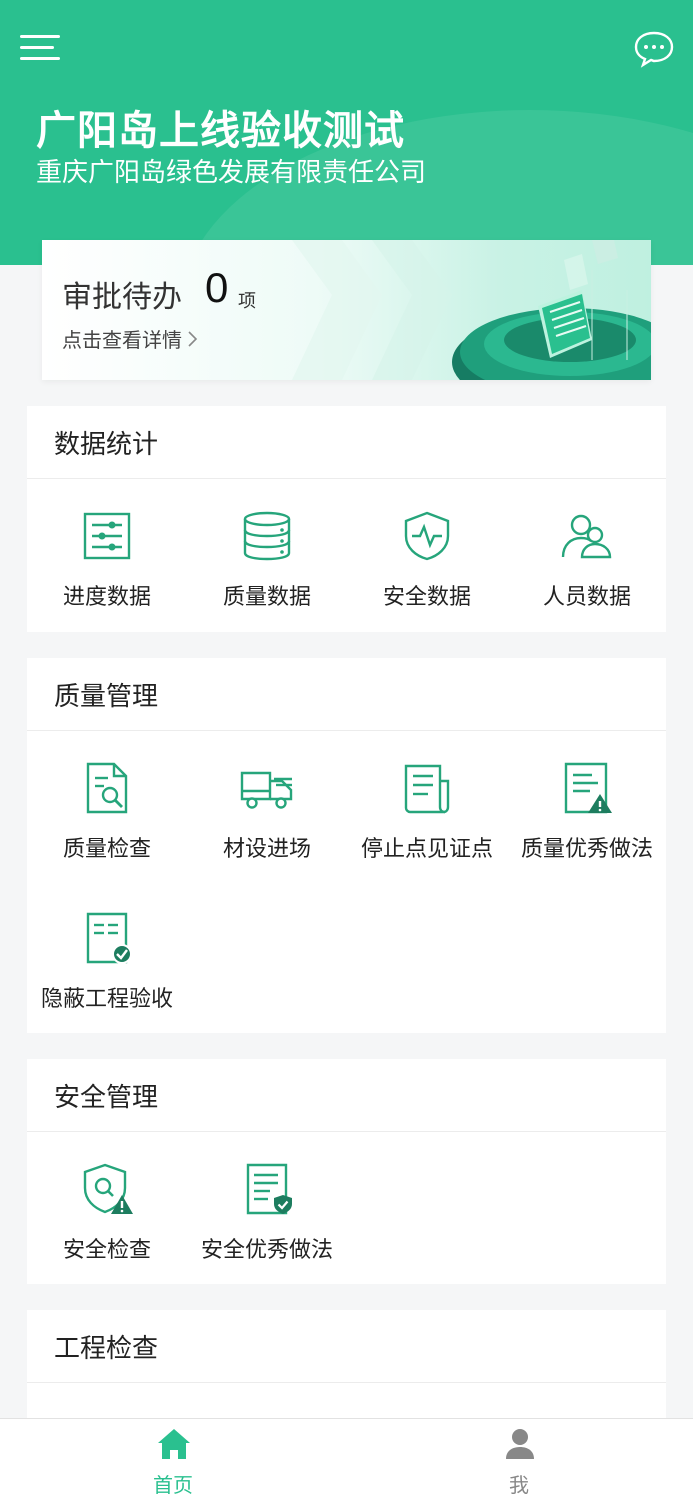  What do you see at coordinates (346, 442) in the screenshot?
I see `section-title: 数据统计` at bounding box center [346, 442].